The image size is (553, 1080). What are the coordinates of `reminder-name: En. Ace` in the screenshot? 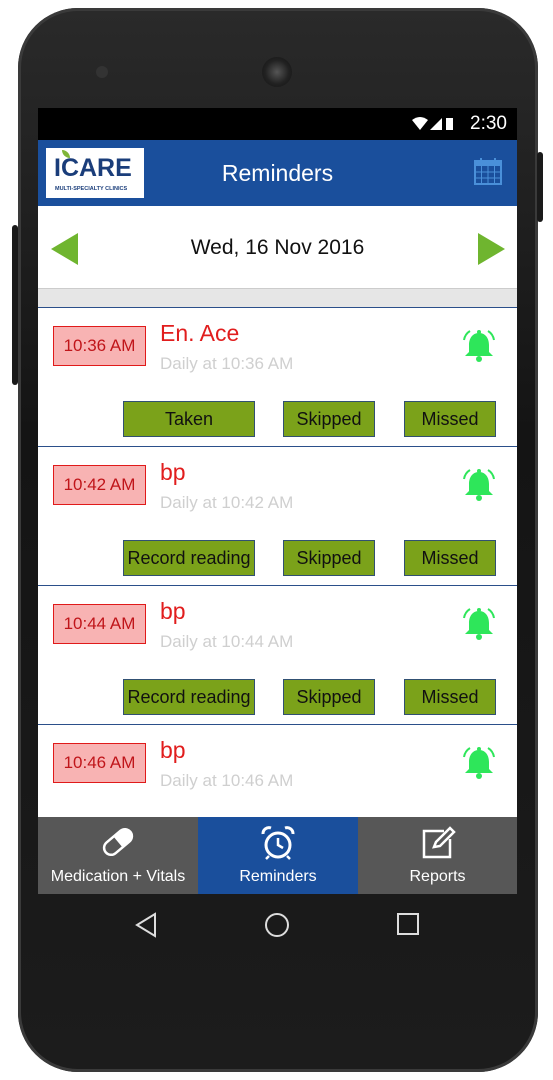 It's located at (200, 333).